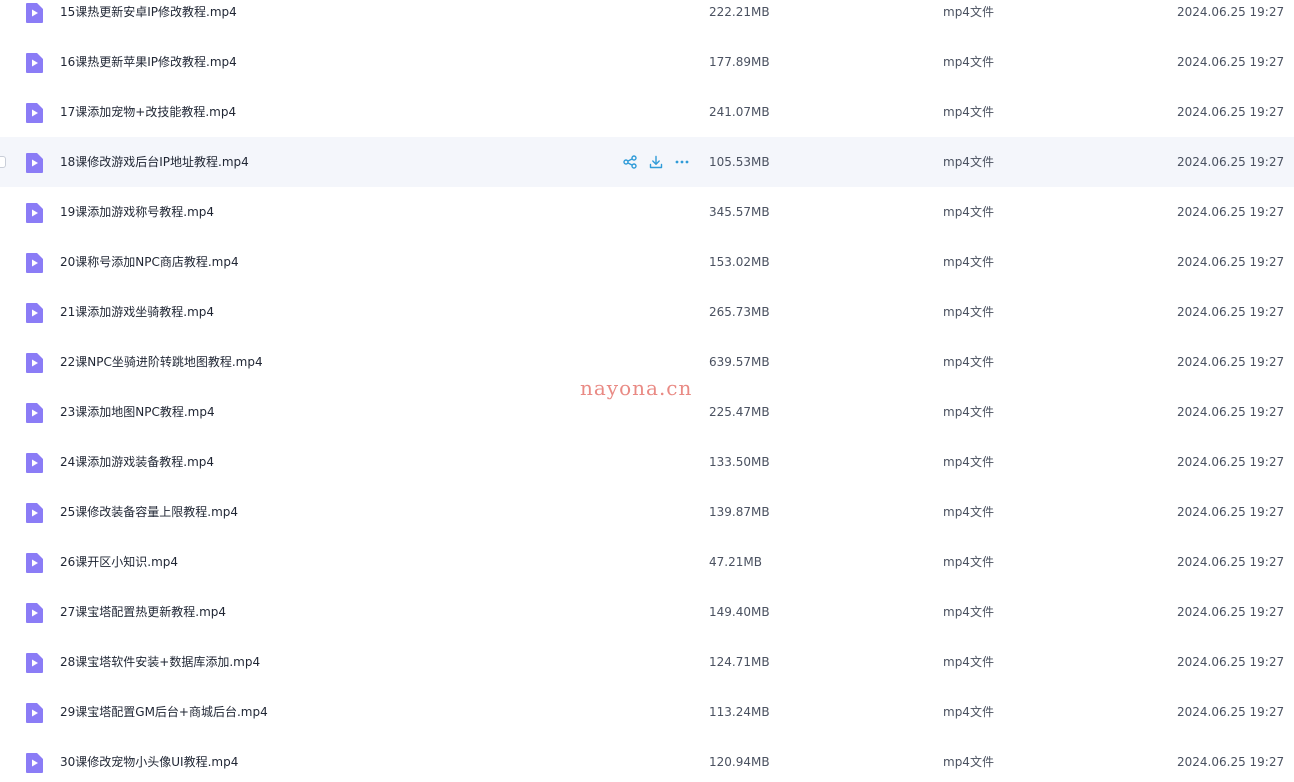 The image size is (1294, 782). Describe the element at coordinates (739, 112) in the screenshot. I see `file-size: 241.07MB` at that location.